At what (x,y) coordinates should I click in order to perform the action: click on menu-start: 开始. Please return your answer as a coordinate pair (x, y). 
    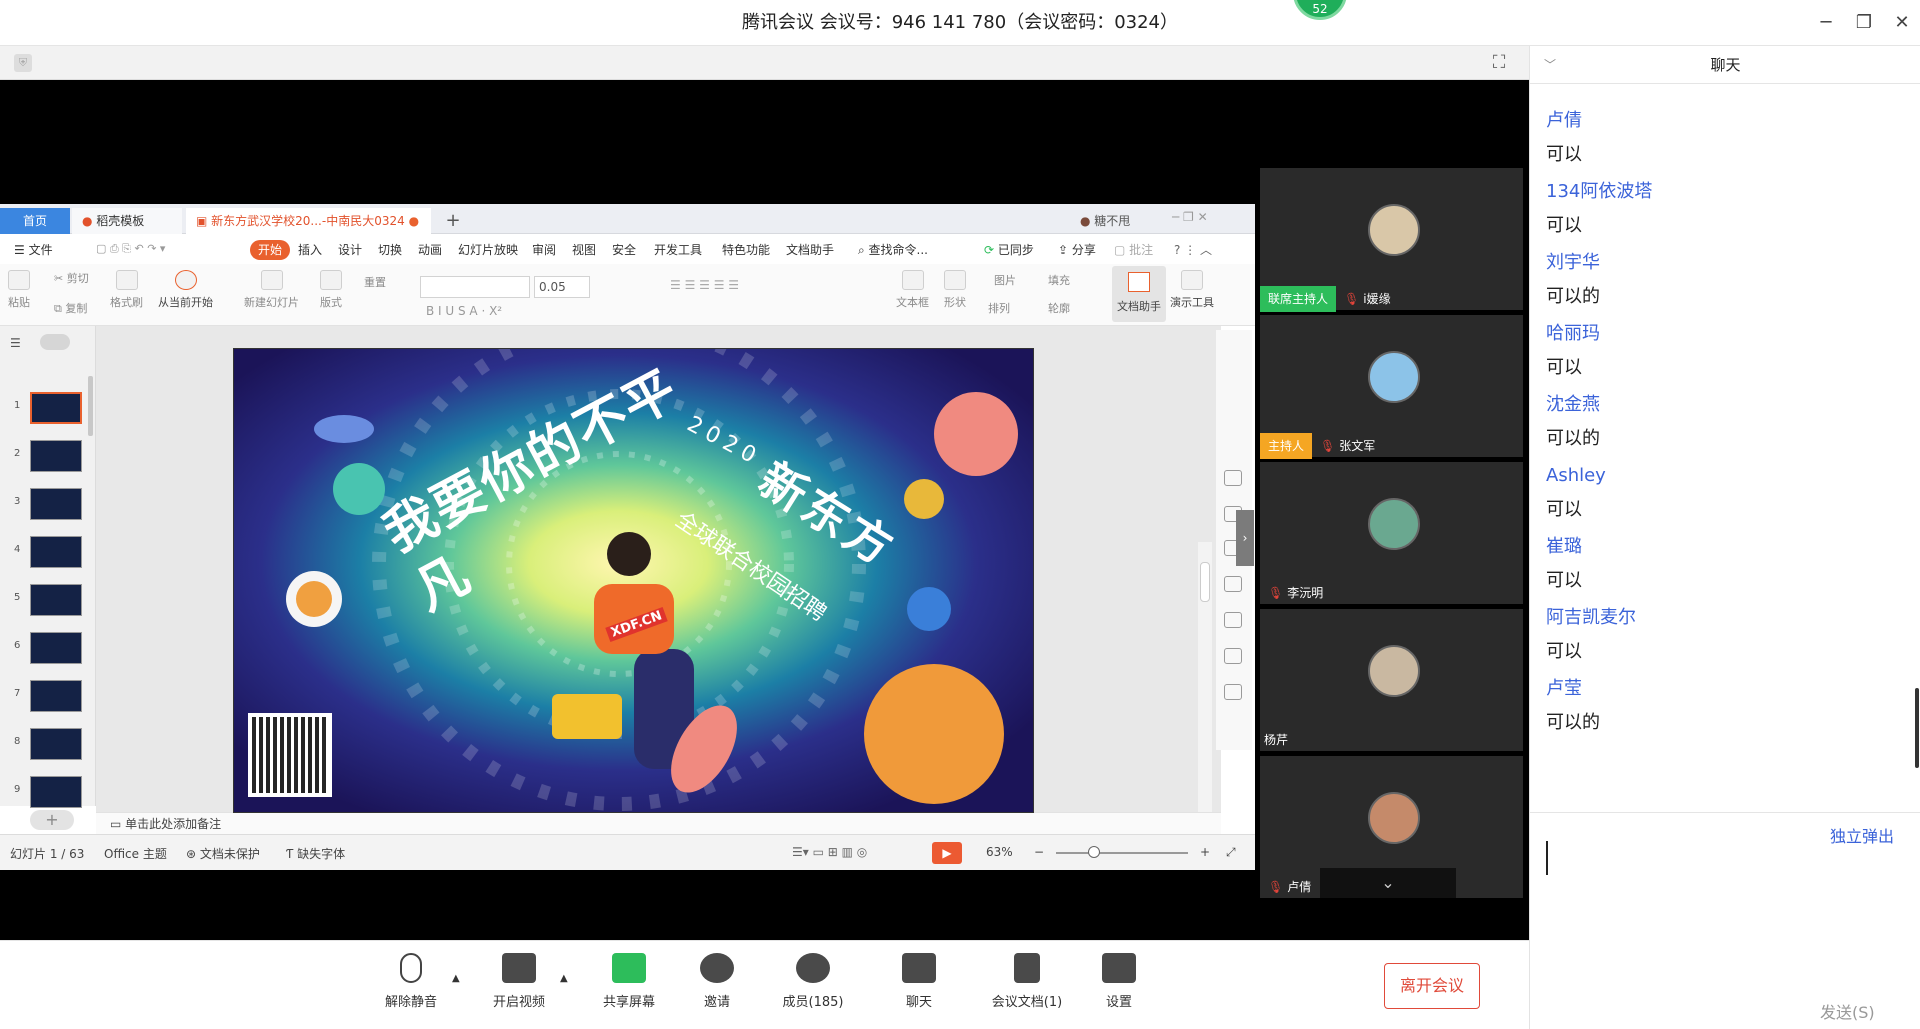
    Looking at the image, I should click on (270, 250).